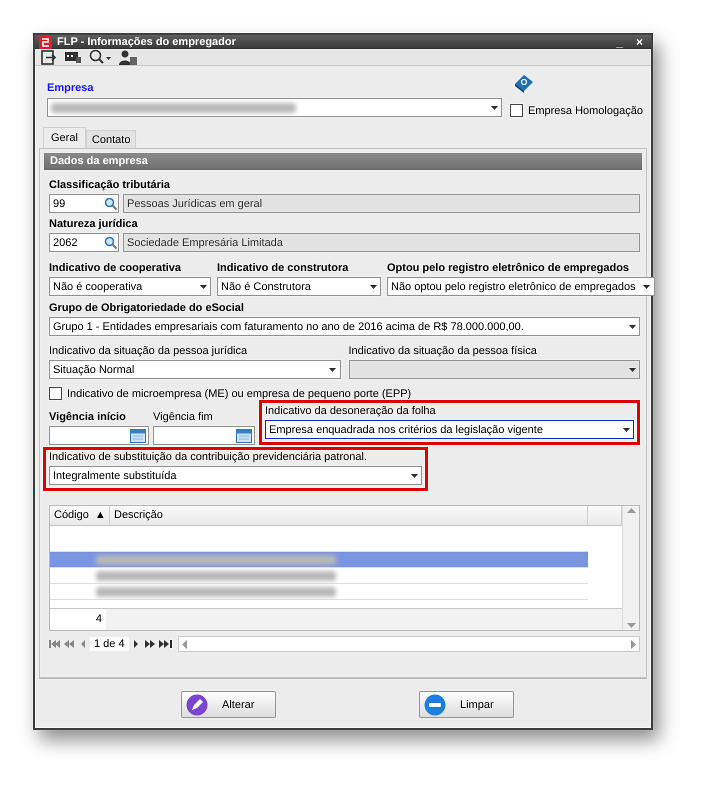 The width and height of the screenshot is (718, 797). What do you see at coordinates (344, 326) in the screenshot?
I see `dropdown-field: Grupo 1 - Entidades empresariais com faturamento no ano de 2016 acima de R$ 78.000.000,00.` at bounding box center [344, 326].